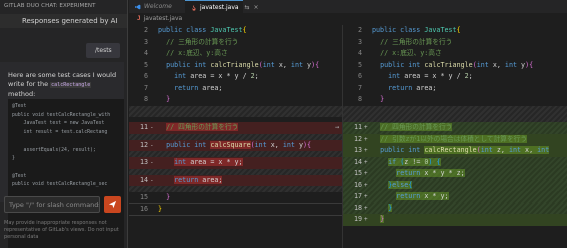 Image resolution: width=567 pixels, height=248 pixels. I want to click on tab-welcome: Welcome, so click(157, 6).